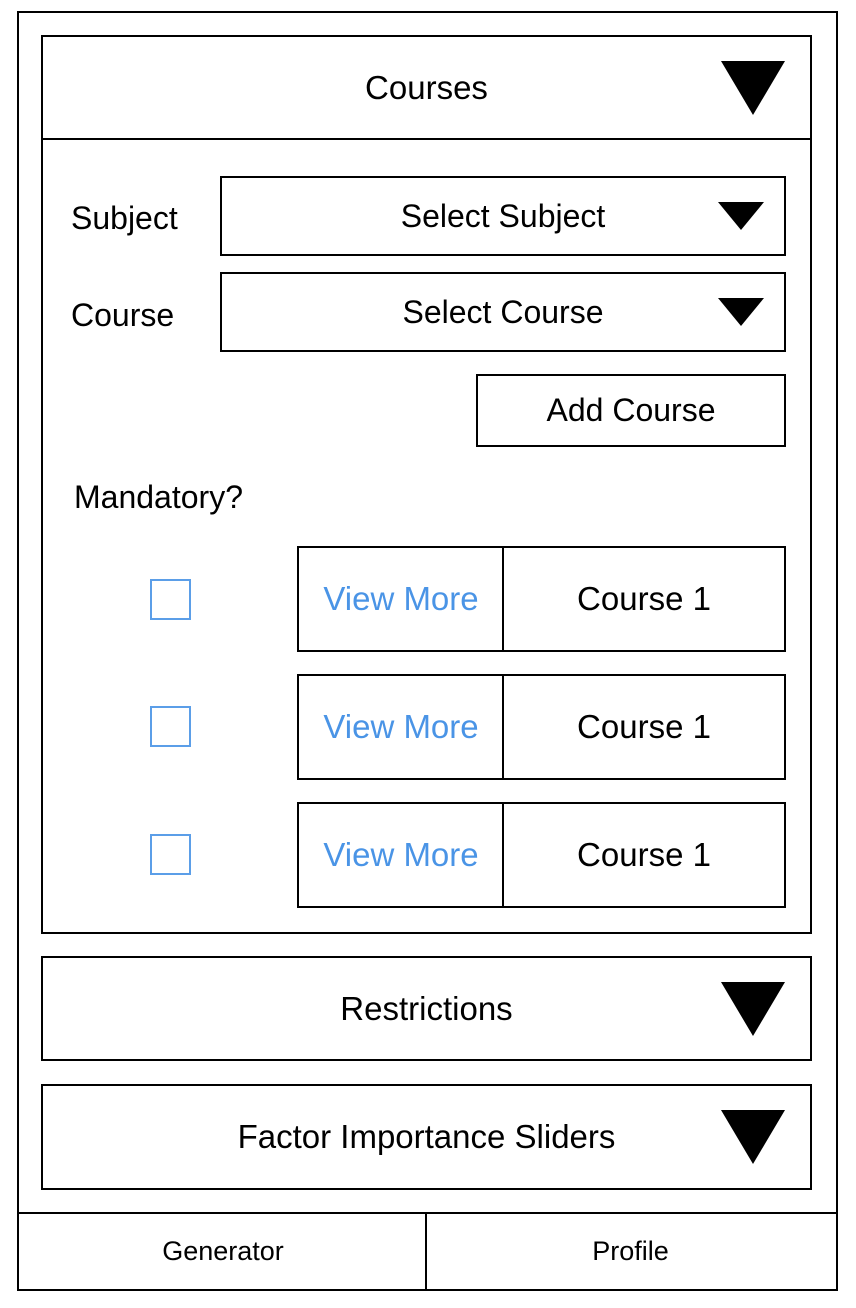 This screenshot has width=856, height=1308. I want to click on tab-profile-label: Profile, so click(630, 1251).